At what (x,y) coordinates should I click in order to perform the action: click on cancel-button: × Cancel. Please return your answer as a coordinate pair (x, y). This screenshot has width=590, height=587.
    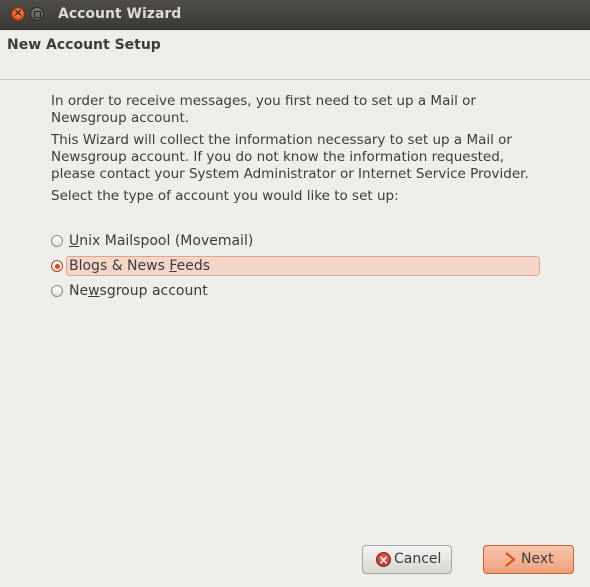
    Looking at the image, I should click on (407, 559).